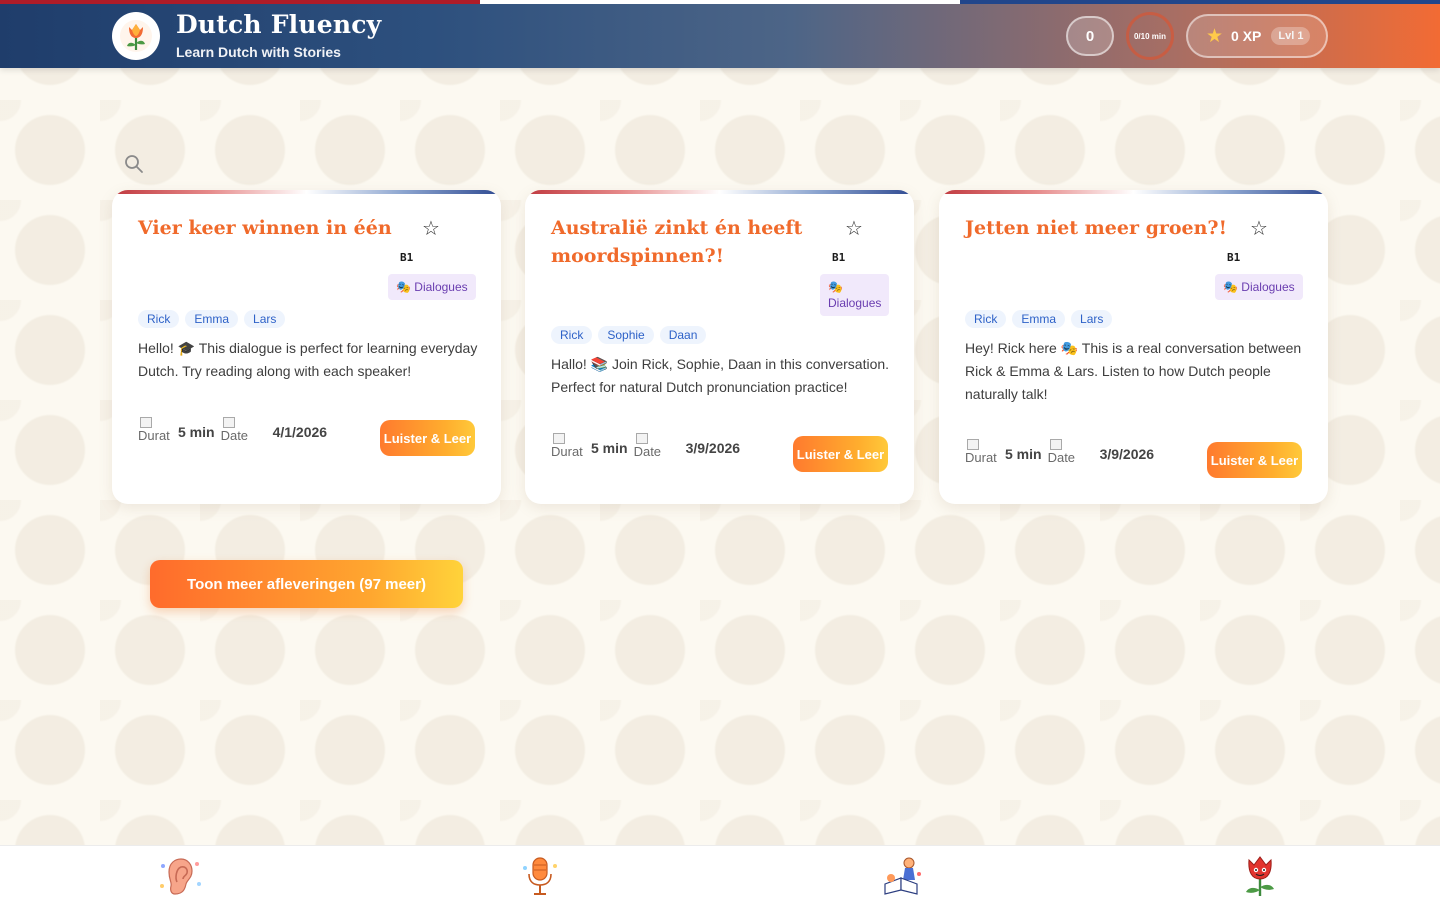 Image resolution: width=1440 pixels, height=900 pixels. What do you see at coordinates (1215, 36) in the screenshot?
I see `star-icon: ★` at bounding box center [1215, 36].